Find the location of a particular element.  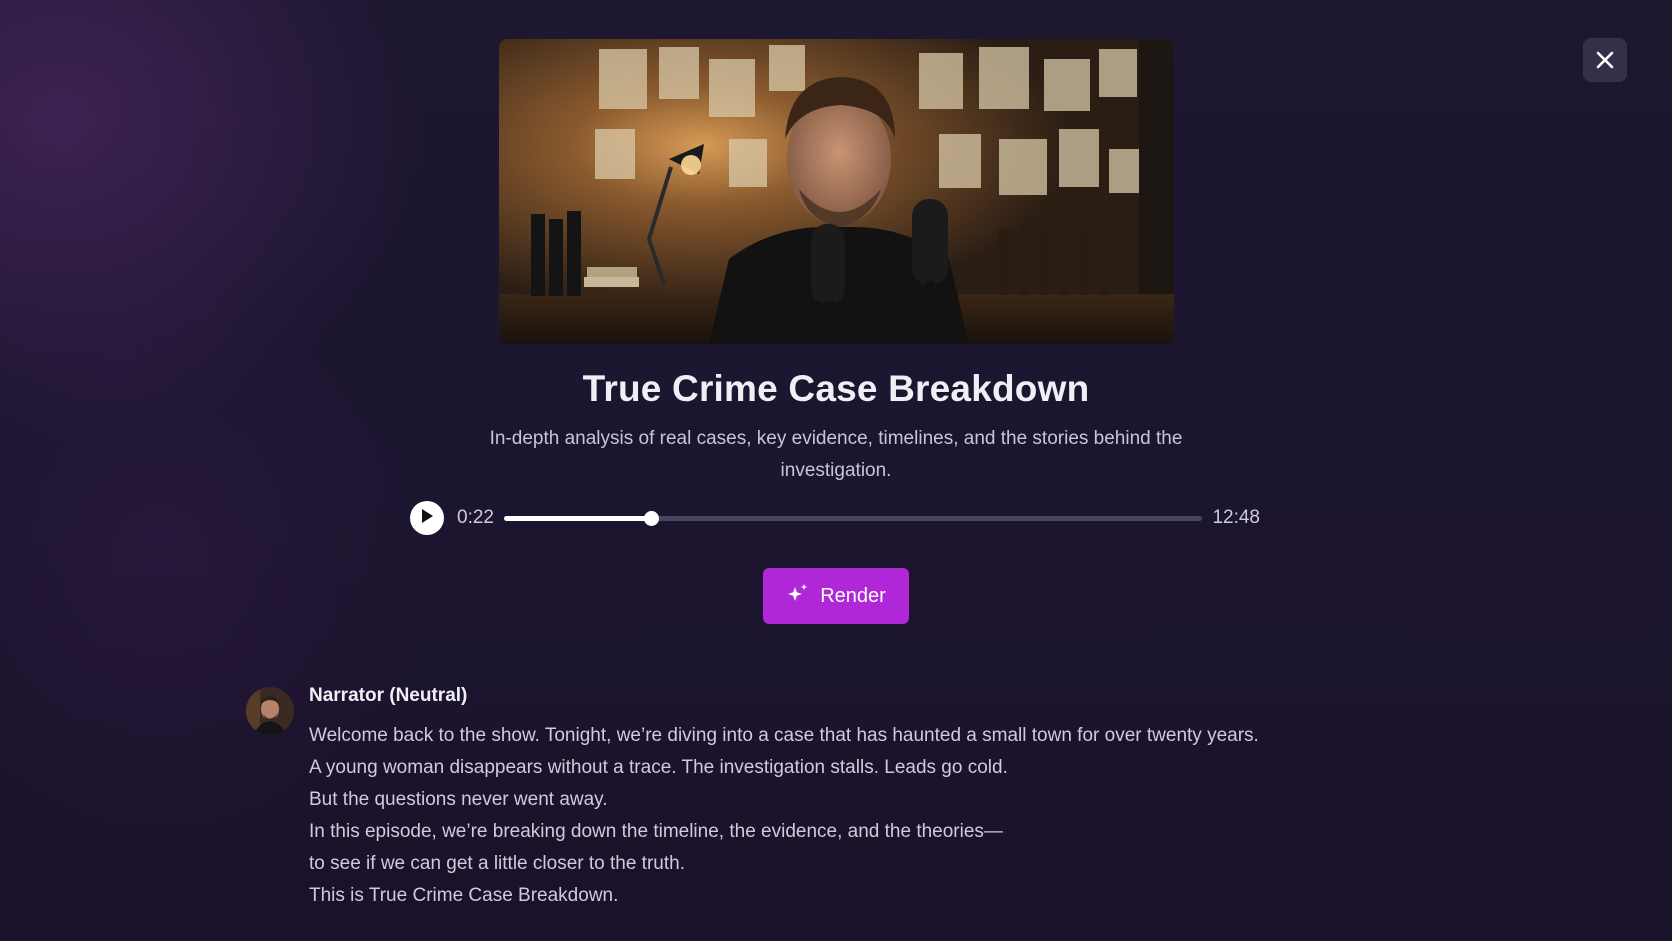

seek-bar is located at coordinates (853, 518).